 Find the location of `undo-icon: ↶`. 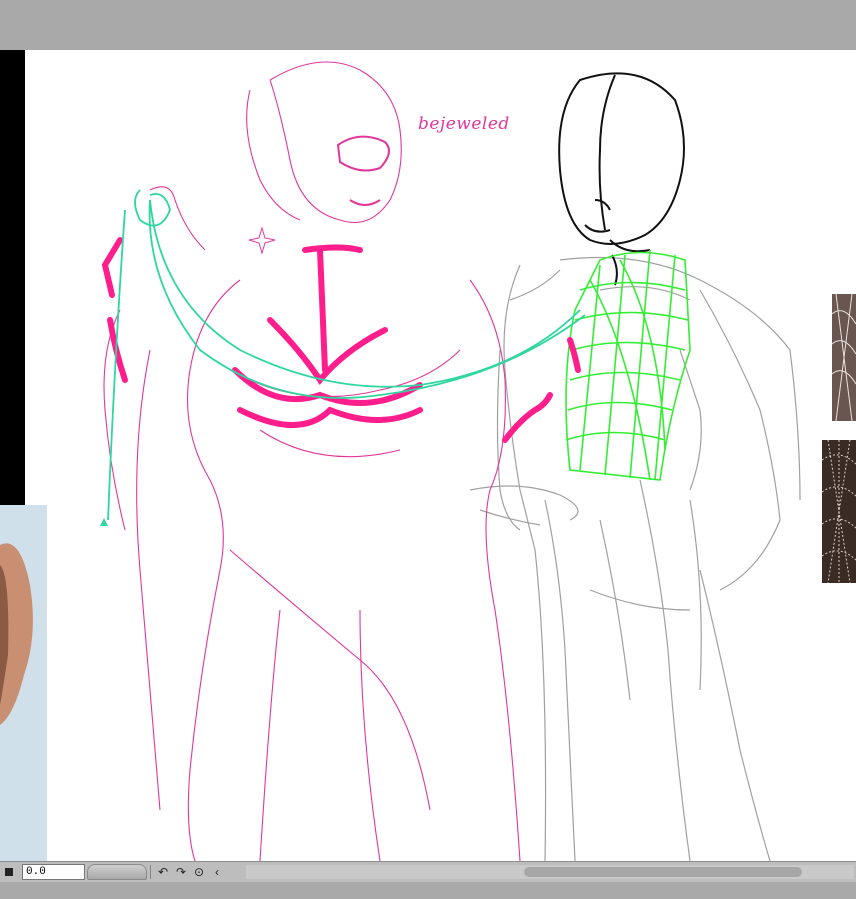

undo-icon: ↶ is located at coordinates (163, 872).